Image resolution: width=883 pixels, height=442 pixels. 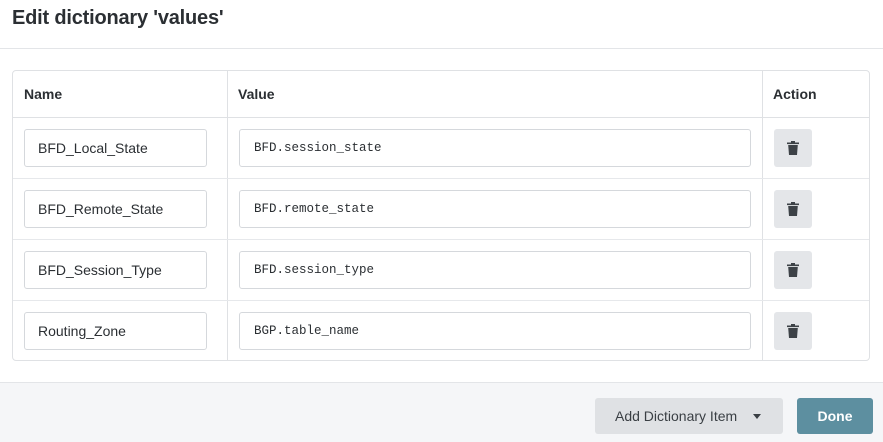 What do you see at coordinates (441, 24) in the screenshot?
I see `dialog-header: Edit dictionary 'values'` at bounding box center [441, 24].